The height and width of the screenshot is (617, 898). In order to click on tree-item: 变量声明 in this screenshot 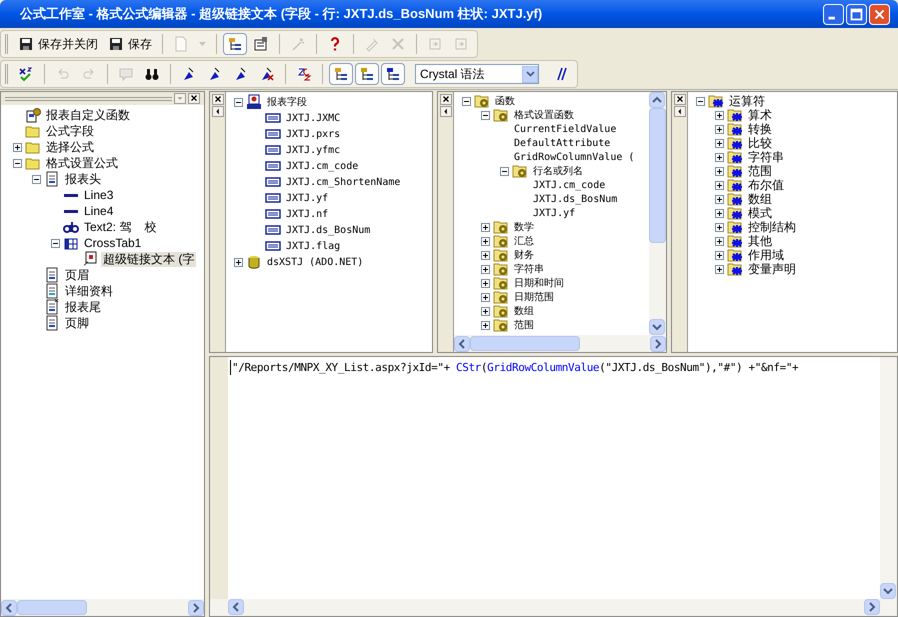, I will do `click(772, 269)`.